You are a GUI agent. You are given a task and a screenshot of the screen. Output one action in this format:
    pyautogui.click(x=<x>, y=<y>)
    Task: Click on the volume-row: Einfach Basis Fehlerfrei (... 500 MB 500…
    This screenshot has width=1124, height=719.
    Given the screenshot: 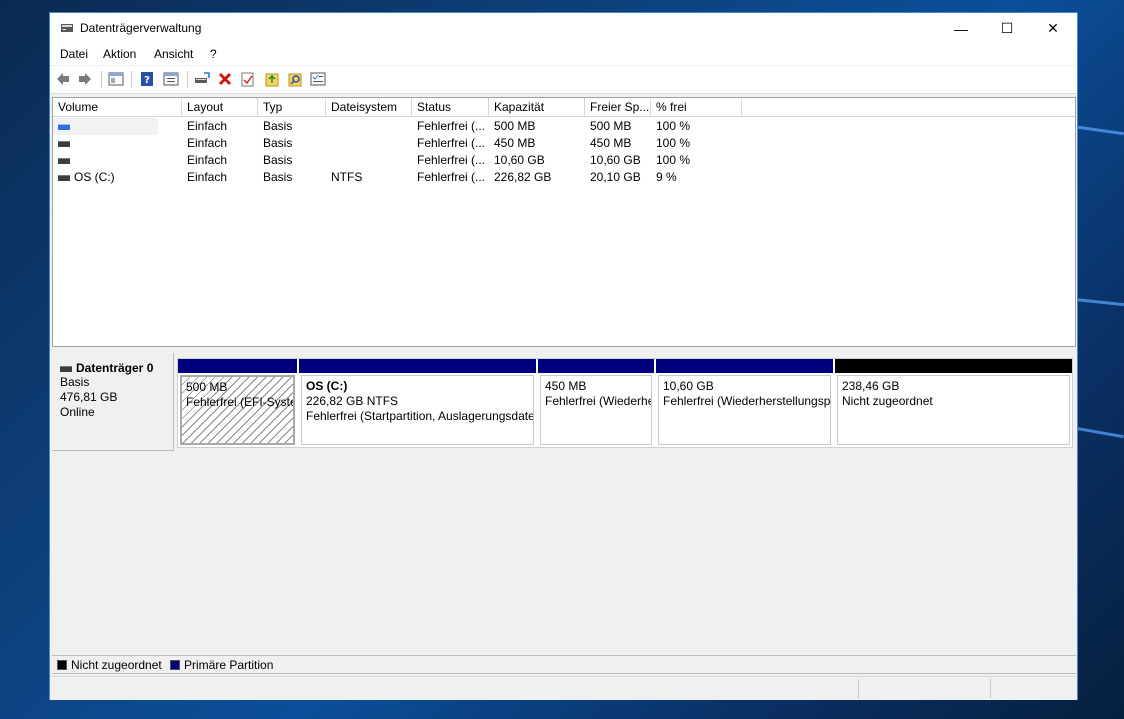 What is the action you would take?
    pyautogui.click(x=564, y=126)
    